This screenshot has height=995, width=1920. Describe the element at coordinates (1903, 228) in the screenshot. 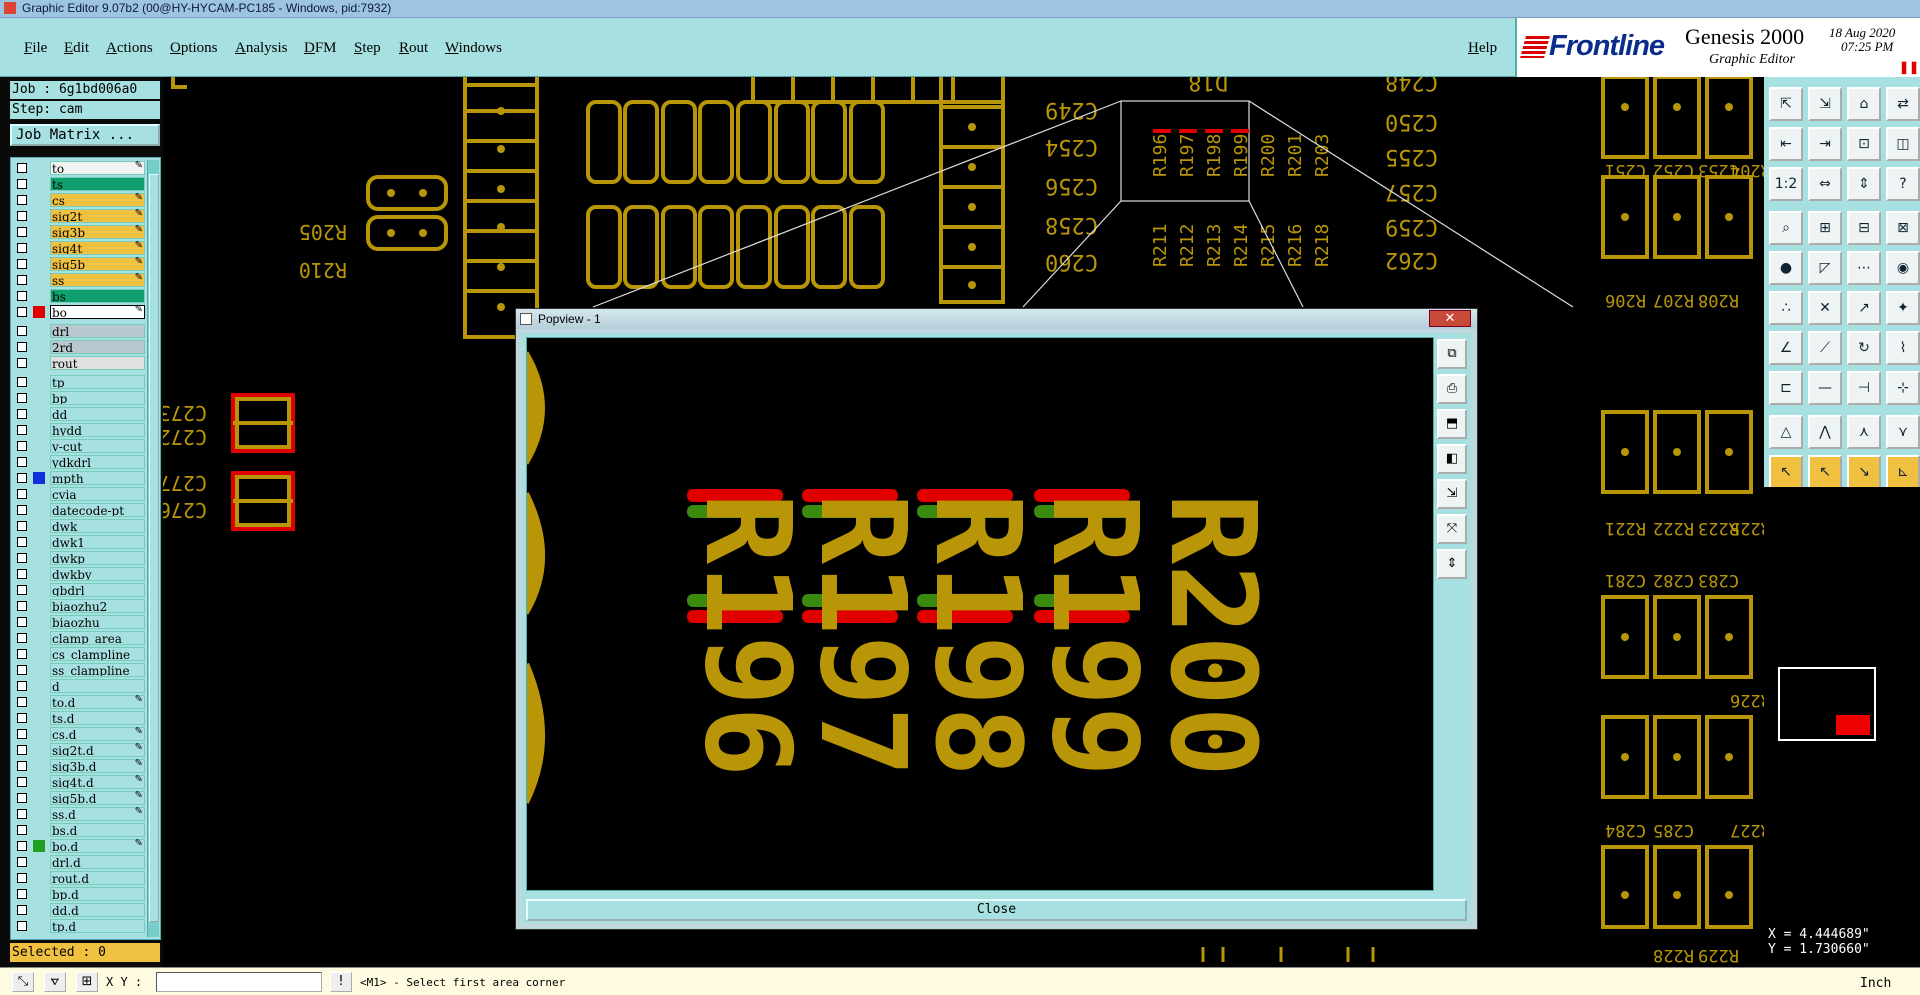

I see `tool-button: ⊠` at that location.